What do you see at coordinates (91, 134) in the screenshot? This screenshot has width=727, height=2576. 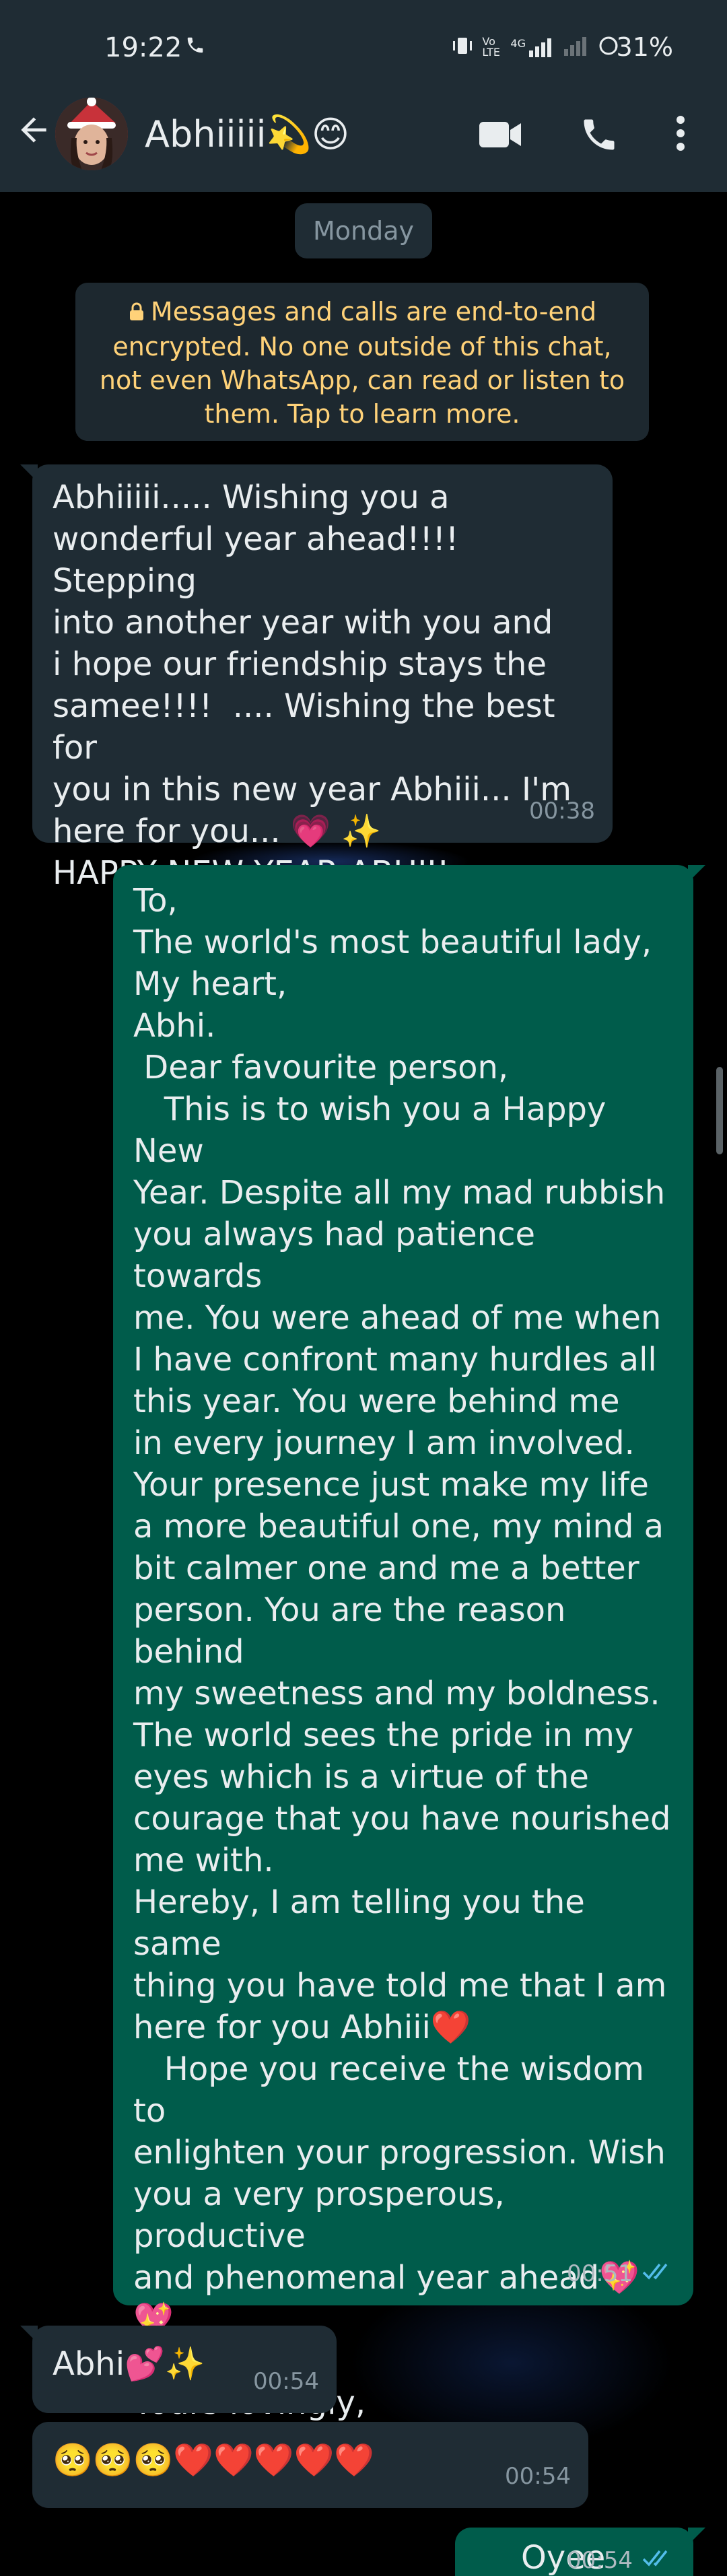 I see `contact-avatar` at bounding box center [91, 134].